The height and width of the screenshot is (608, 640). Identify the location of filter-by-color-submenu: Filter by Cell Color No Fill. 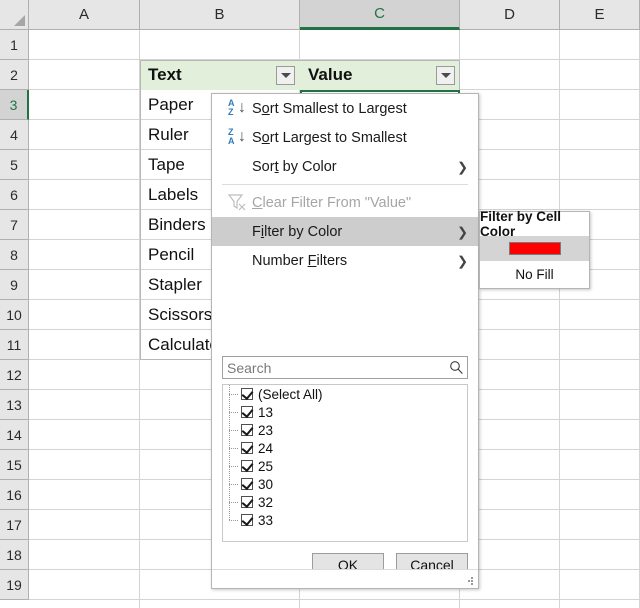
(534, 249).